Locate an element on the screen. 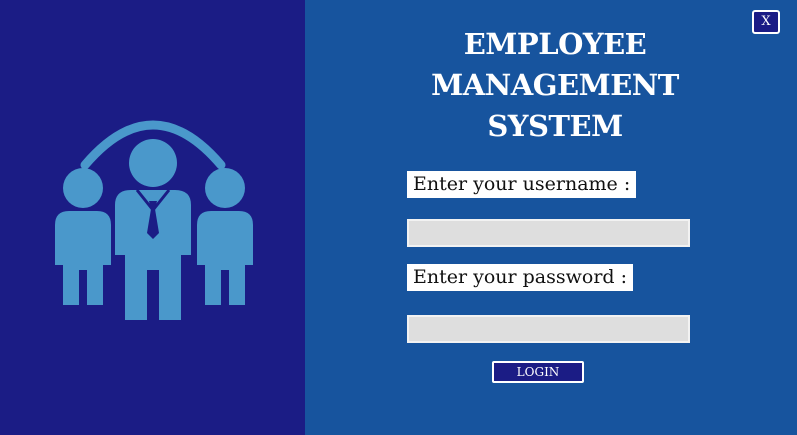 The image size is (797, 435). title-line-1: EMPLOYEE is located at coordinates (555, 44).